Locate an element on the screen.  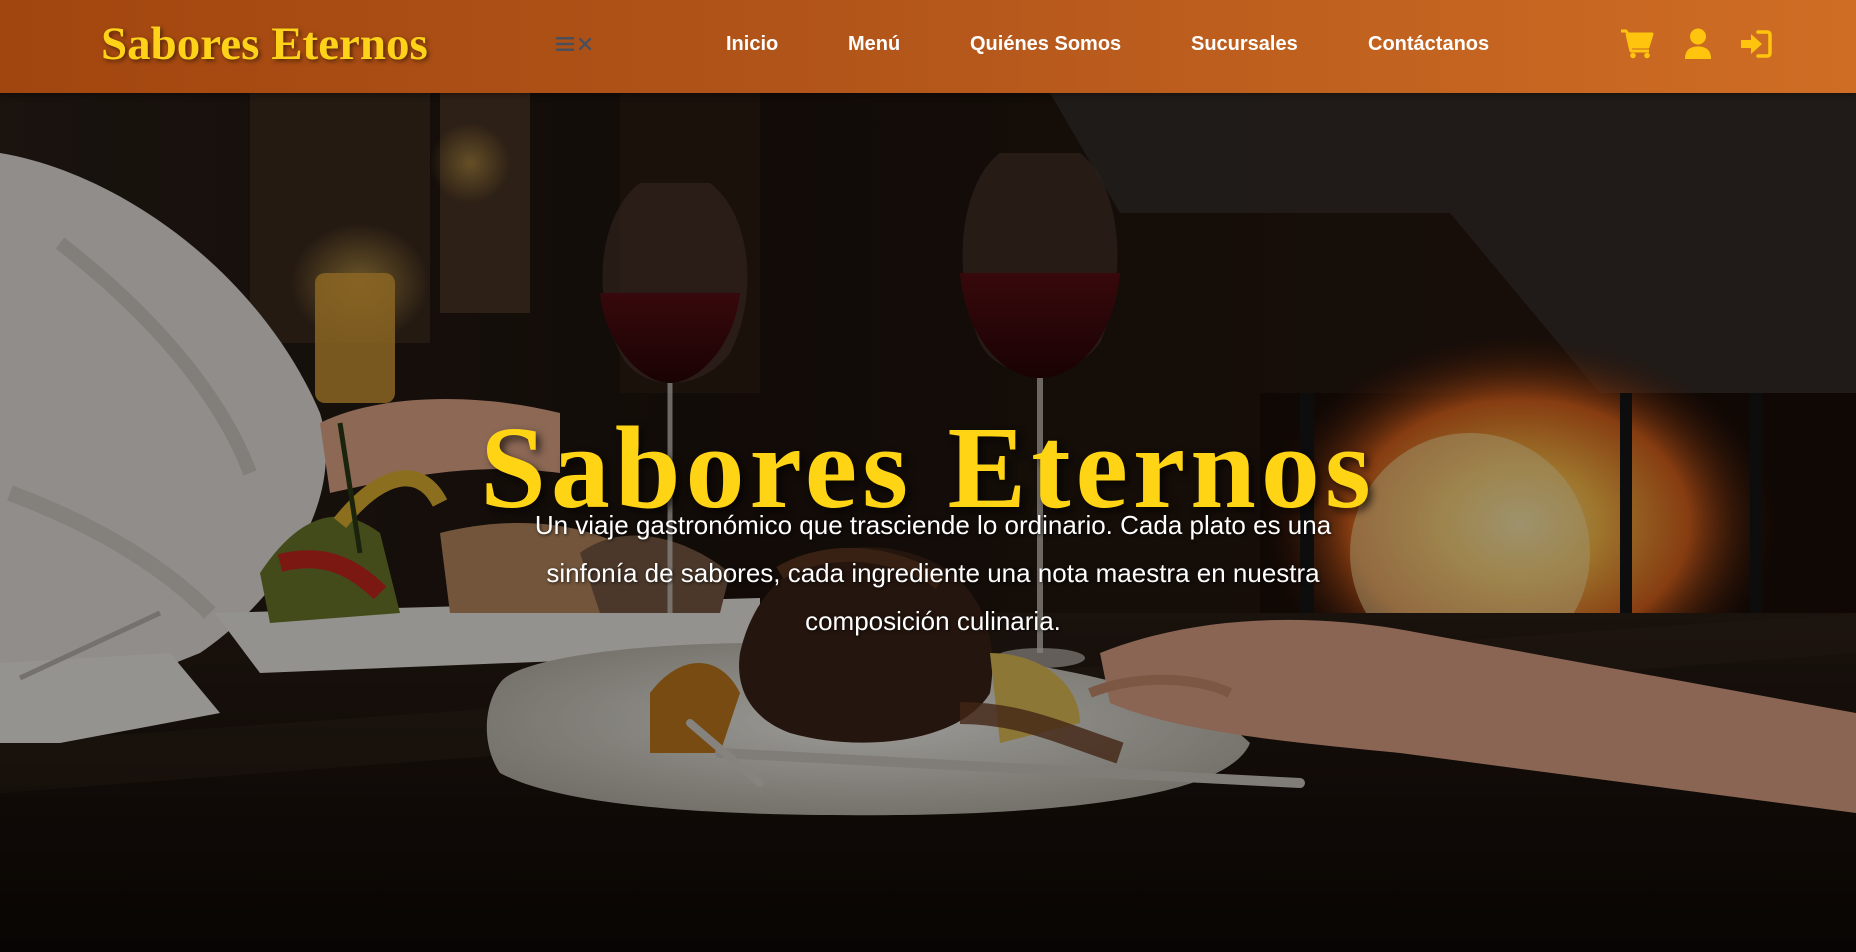
cart-icon is located at coordinates (1637, 44).